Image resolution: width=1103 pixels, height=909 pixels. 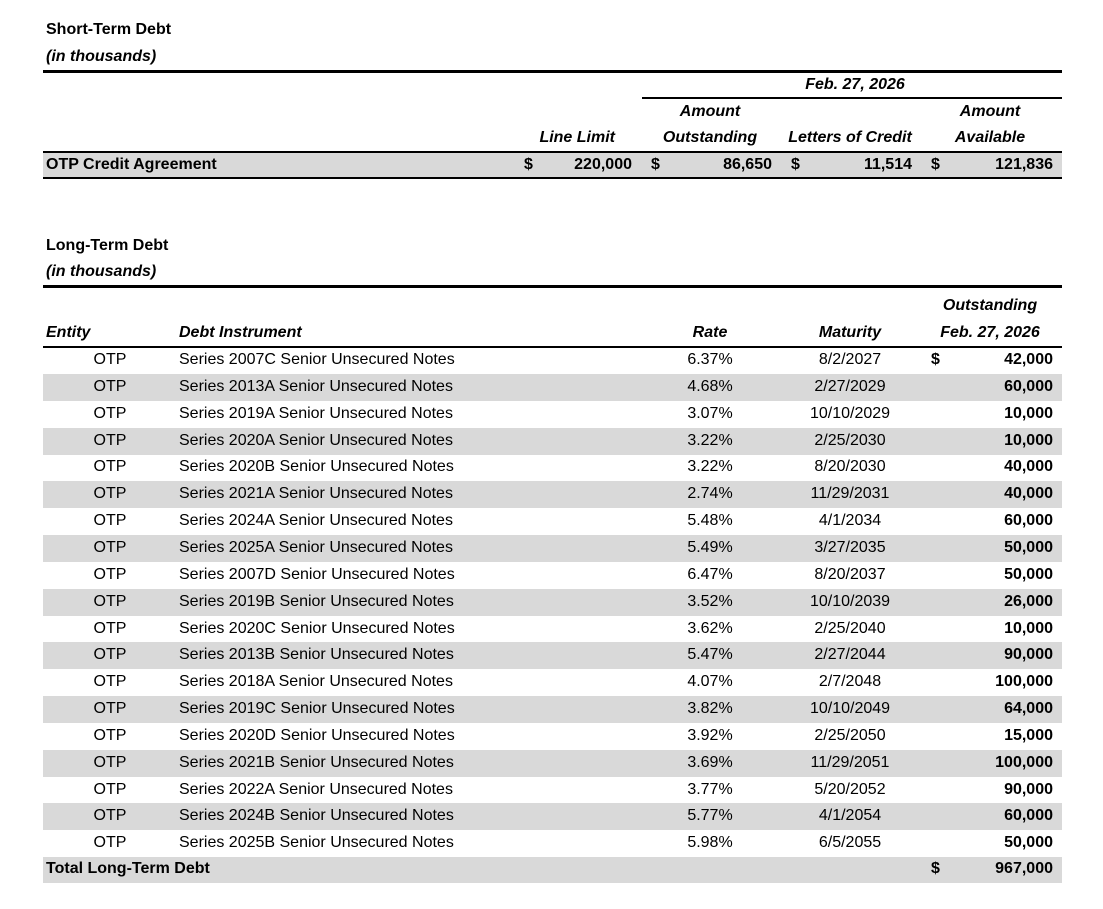 What do you see at coordinates (1028, 735) in the screenshot?
I see `outstanding-cell: 15,000` at bounding box center [1028, 735].